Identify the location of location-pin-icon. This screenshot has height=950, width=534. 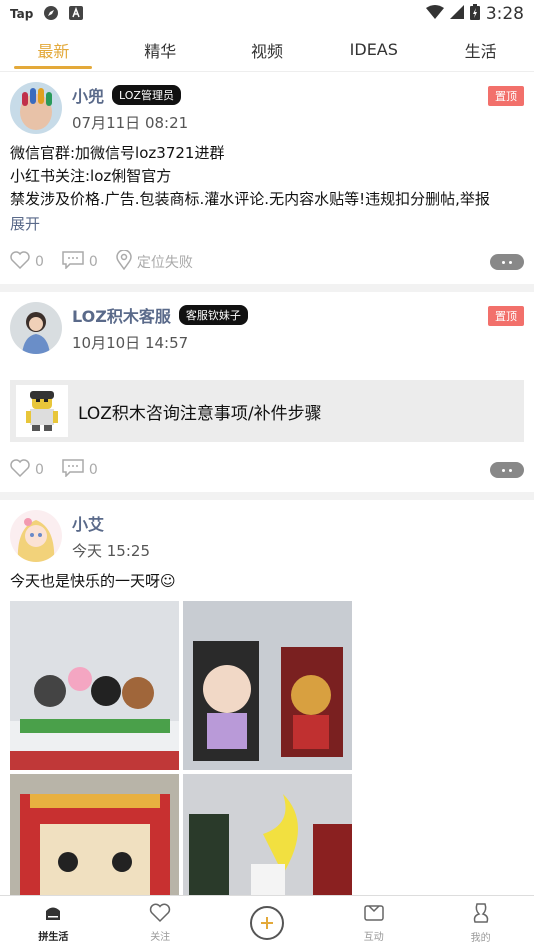
(124, 261).